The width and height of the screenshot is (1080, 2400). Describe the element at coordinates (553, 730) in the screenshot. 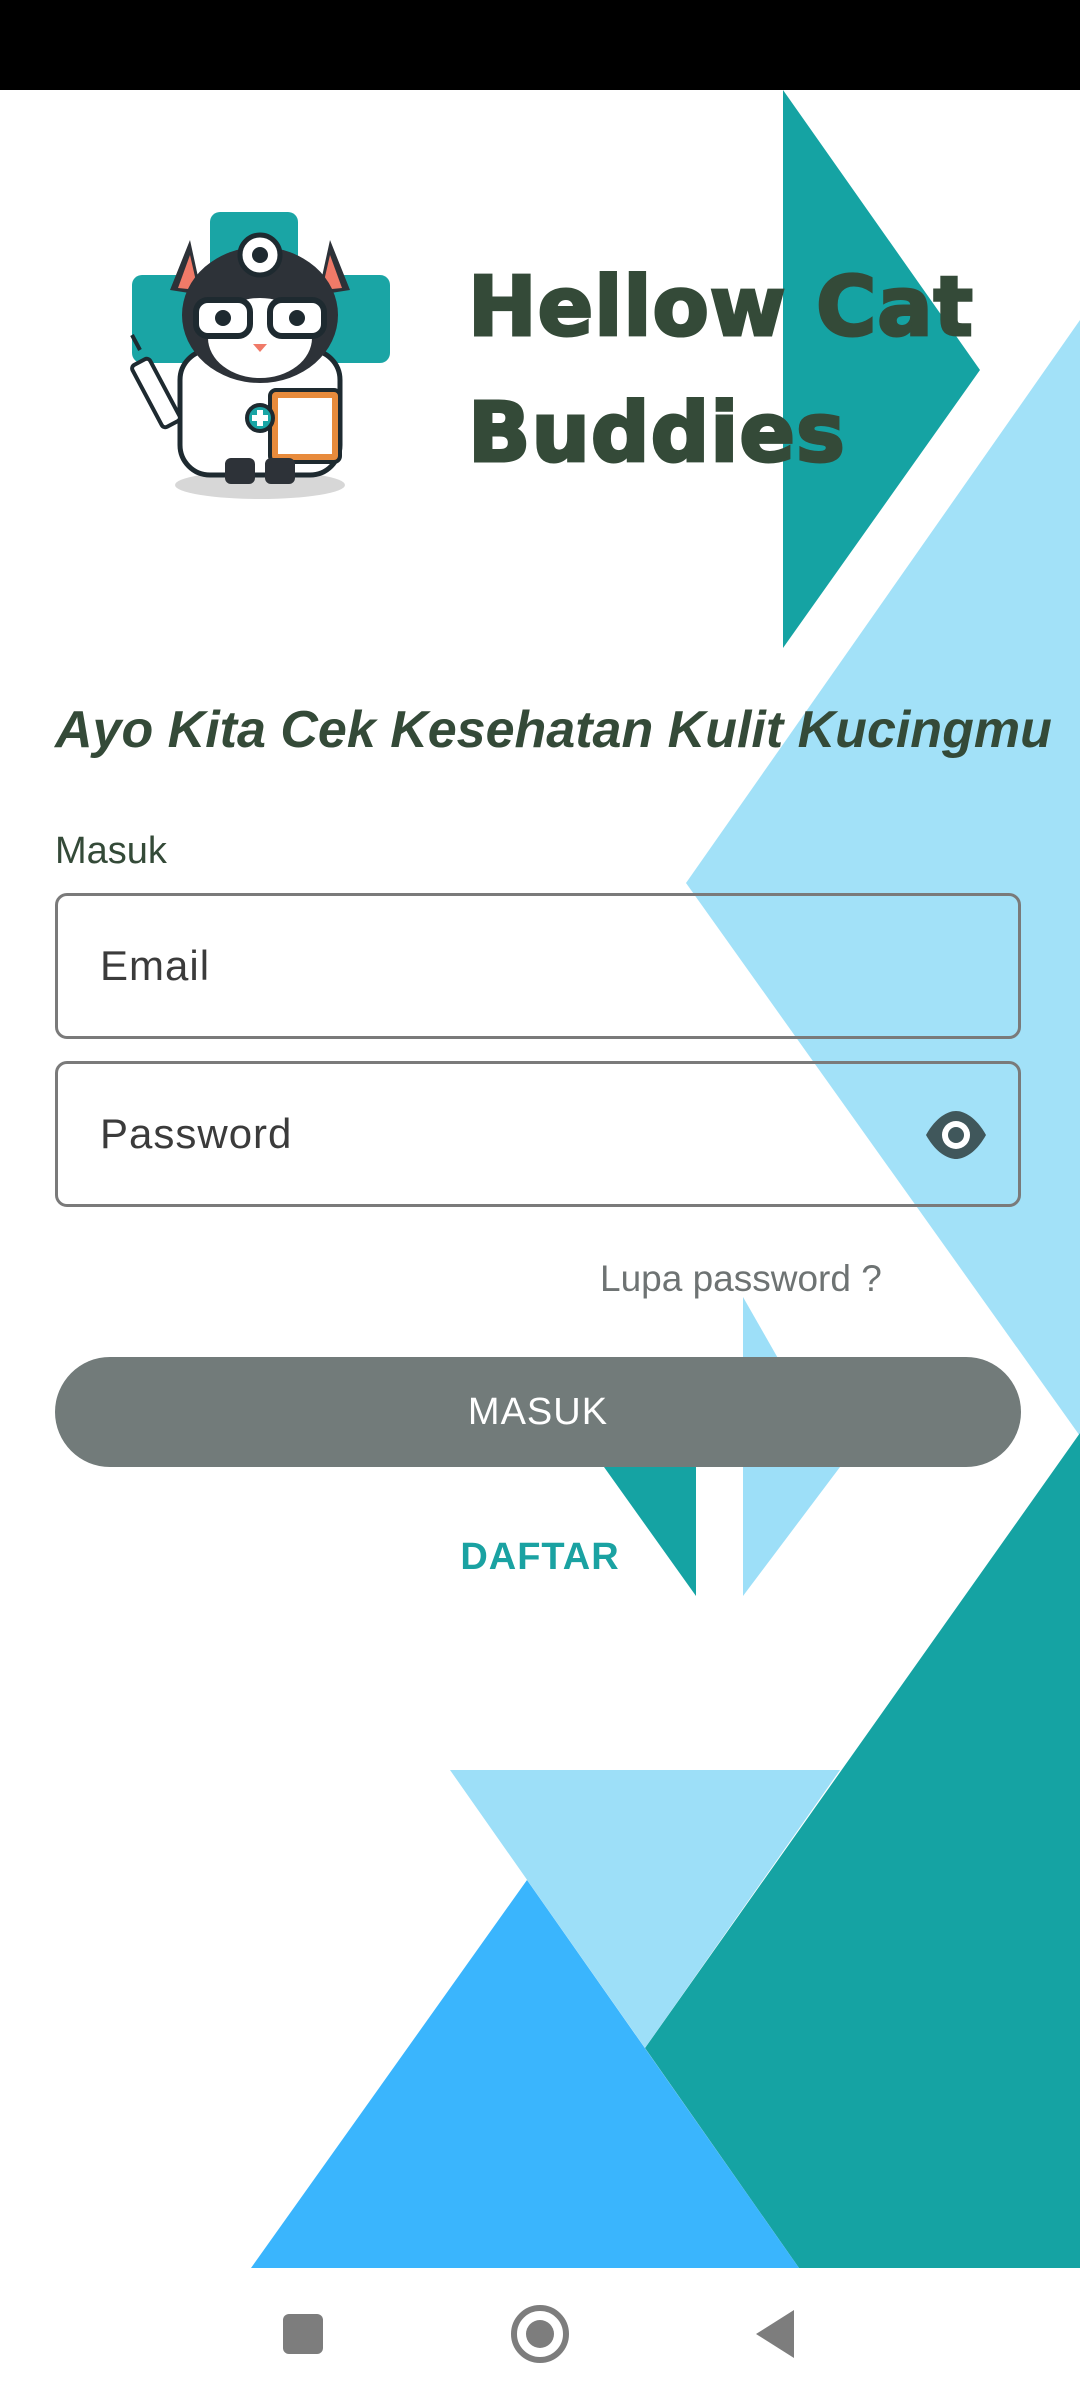

I see `tagline: Ayo Kita Cek Kesehatan Kulit Kucingmu` at that location.